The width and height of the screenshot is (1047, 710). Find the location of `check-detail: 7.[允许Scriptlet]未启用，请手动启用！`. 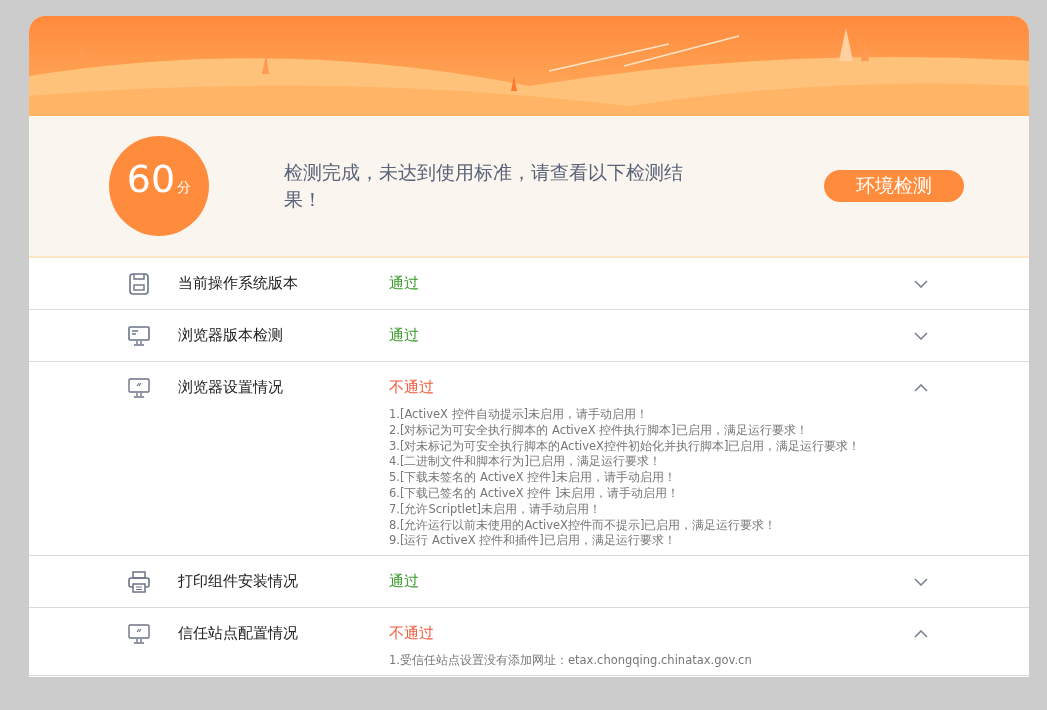

check-detail: 7.[允许Scriptlet]未启用，请手动启用！ is located at coordinates (496, 509).